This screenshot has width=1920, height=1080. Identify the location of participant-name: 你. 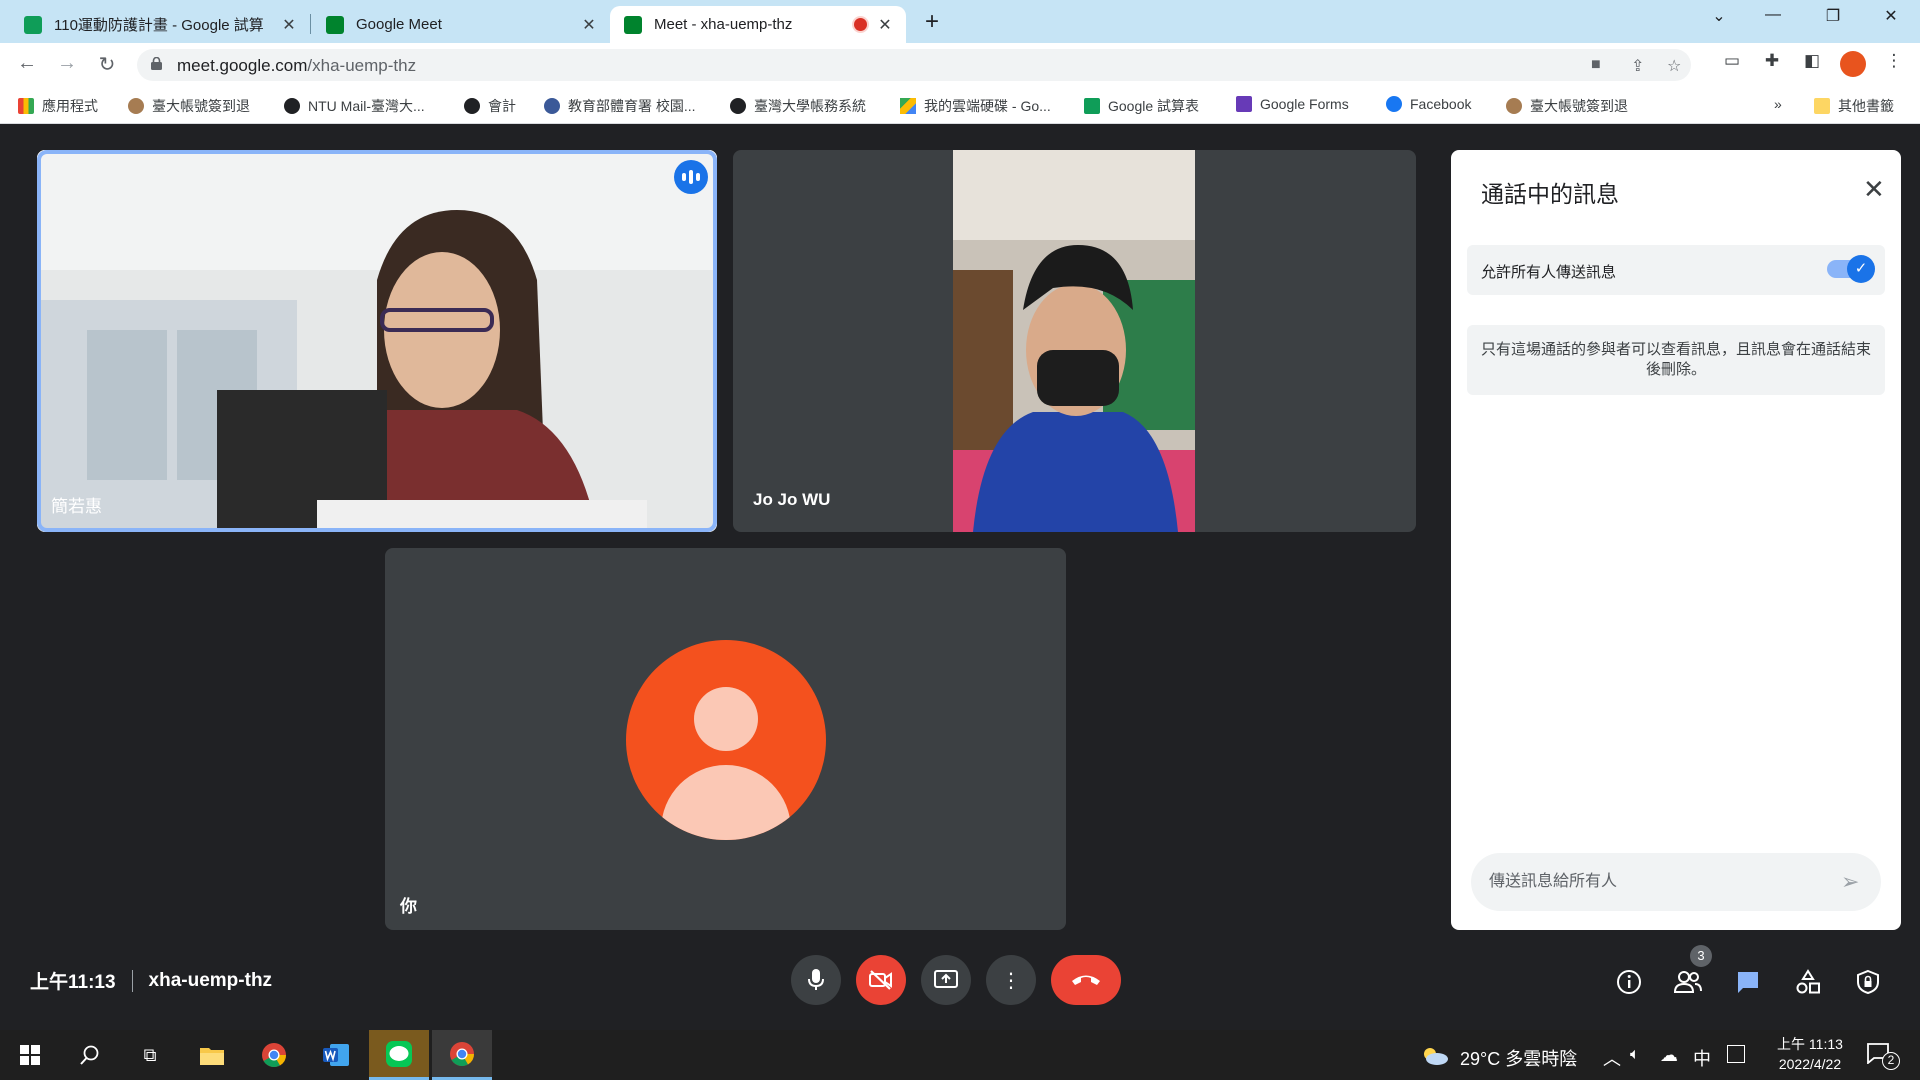
(408, 906).